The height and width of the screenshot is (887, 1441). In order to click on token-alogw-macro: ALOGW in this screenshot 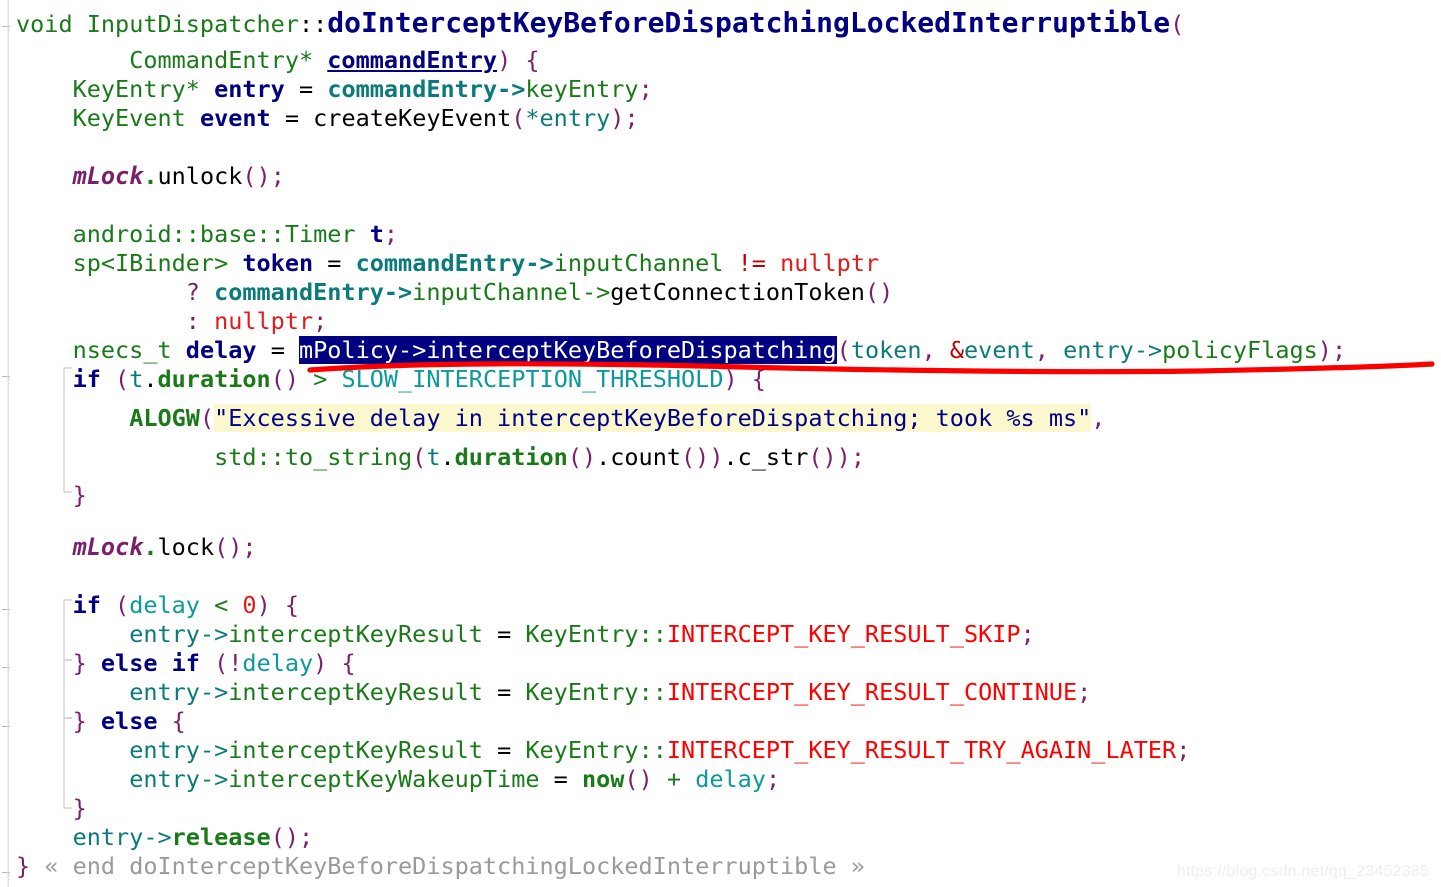, I will do `click(164, 418)`.